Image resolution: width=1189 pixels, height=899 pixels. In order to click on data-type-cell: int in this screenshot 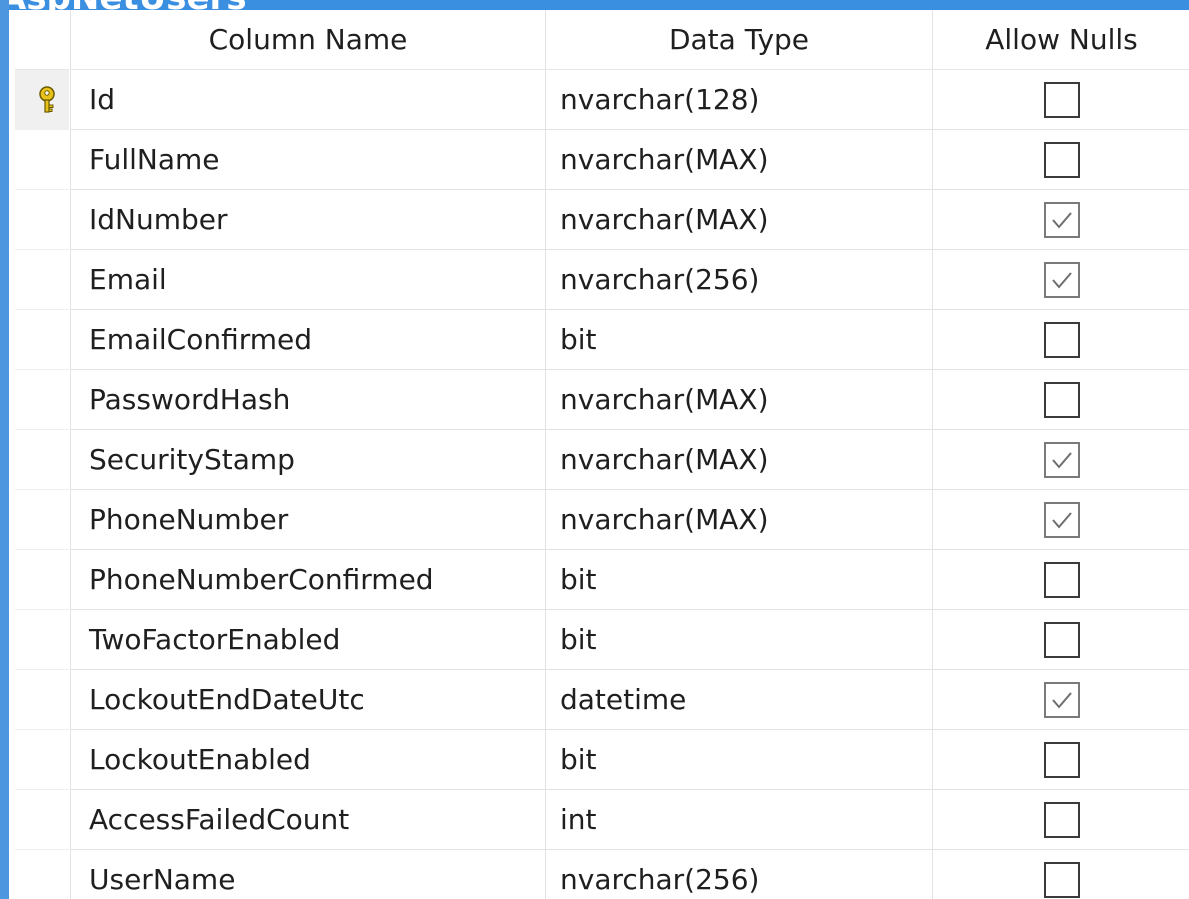, I will do `click(745, 820)`.